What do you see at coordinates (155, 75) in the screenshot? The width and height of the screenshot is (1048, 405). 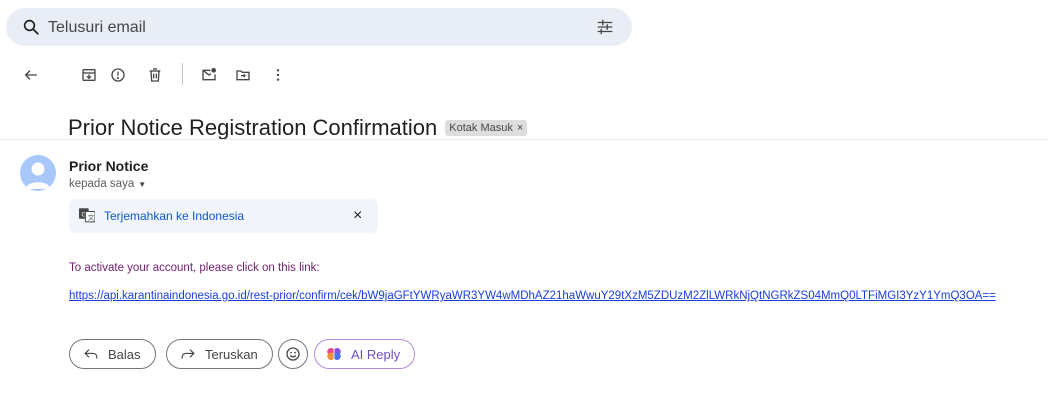 I see `delete-icon` at bounding box center [155, 75].